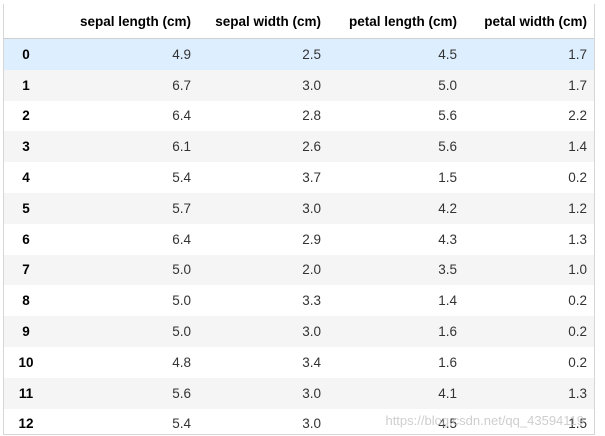  I want to click on table-cell: 4.2, so click(447, 208).